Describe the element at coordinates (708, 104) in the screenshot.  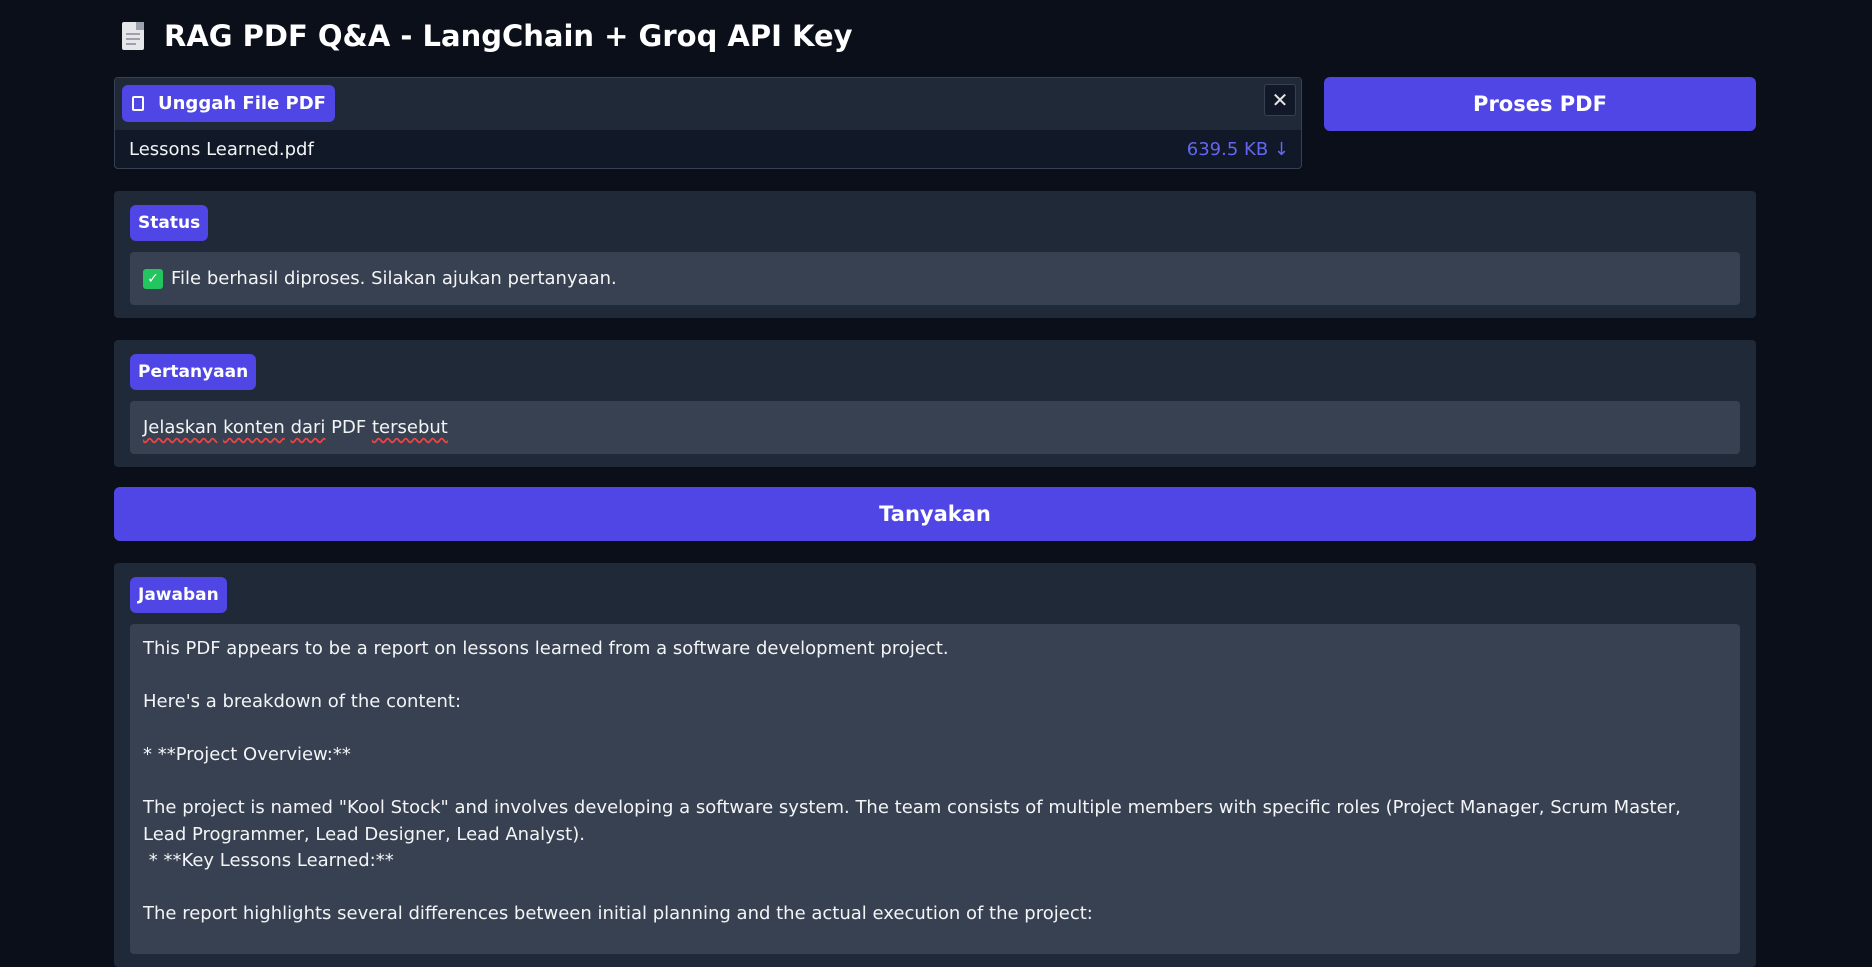
I see `file-upload-header: Unggah File PDF ✕` at that location.